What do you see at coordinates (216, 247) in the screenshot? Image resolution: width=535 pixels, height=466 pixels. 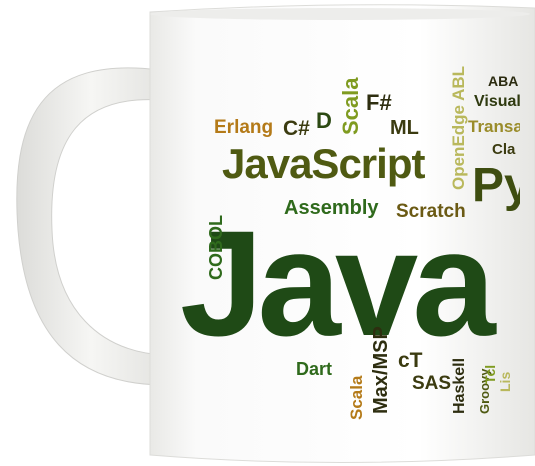 I see `word-cobol: COBOL` at bounding box center [216, 247].